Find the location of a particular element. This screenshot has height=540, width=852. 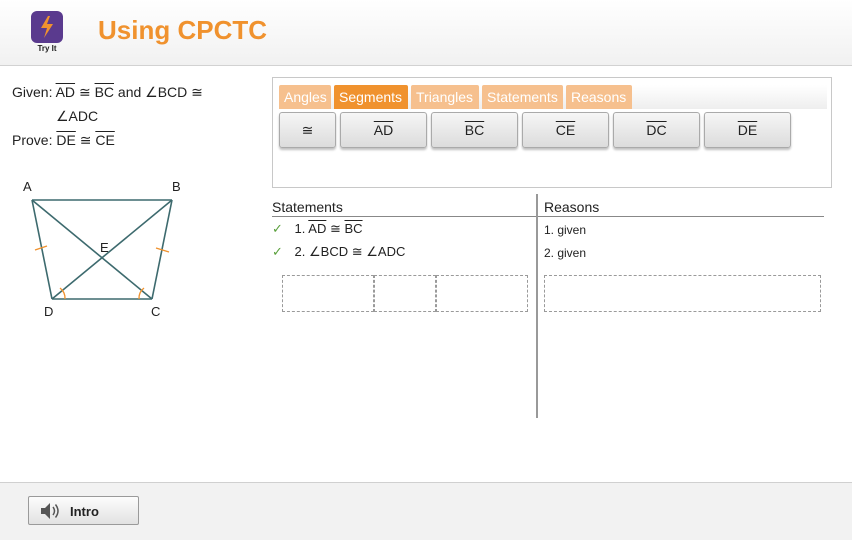

tab-reasons: Reasons is located at coordinates (599, 97).